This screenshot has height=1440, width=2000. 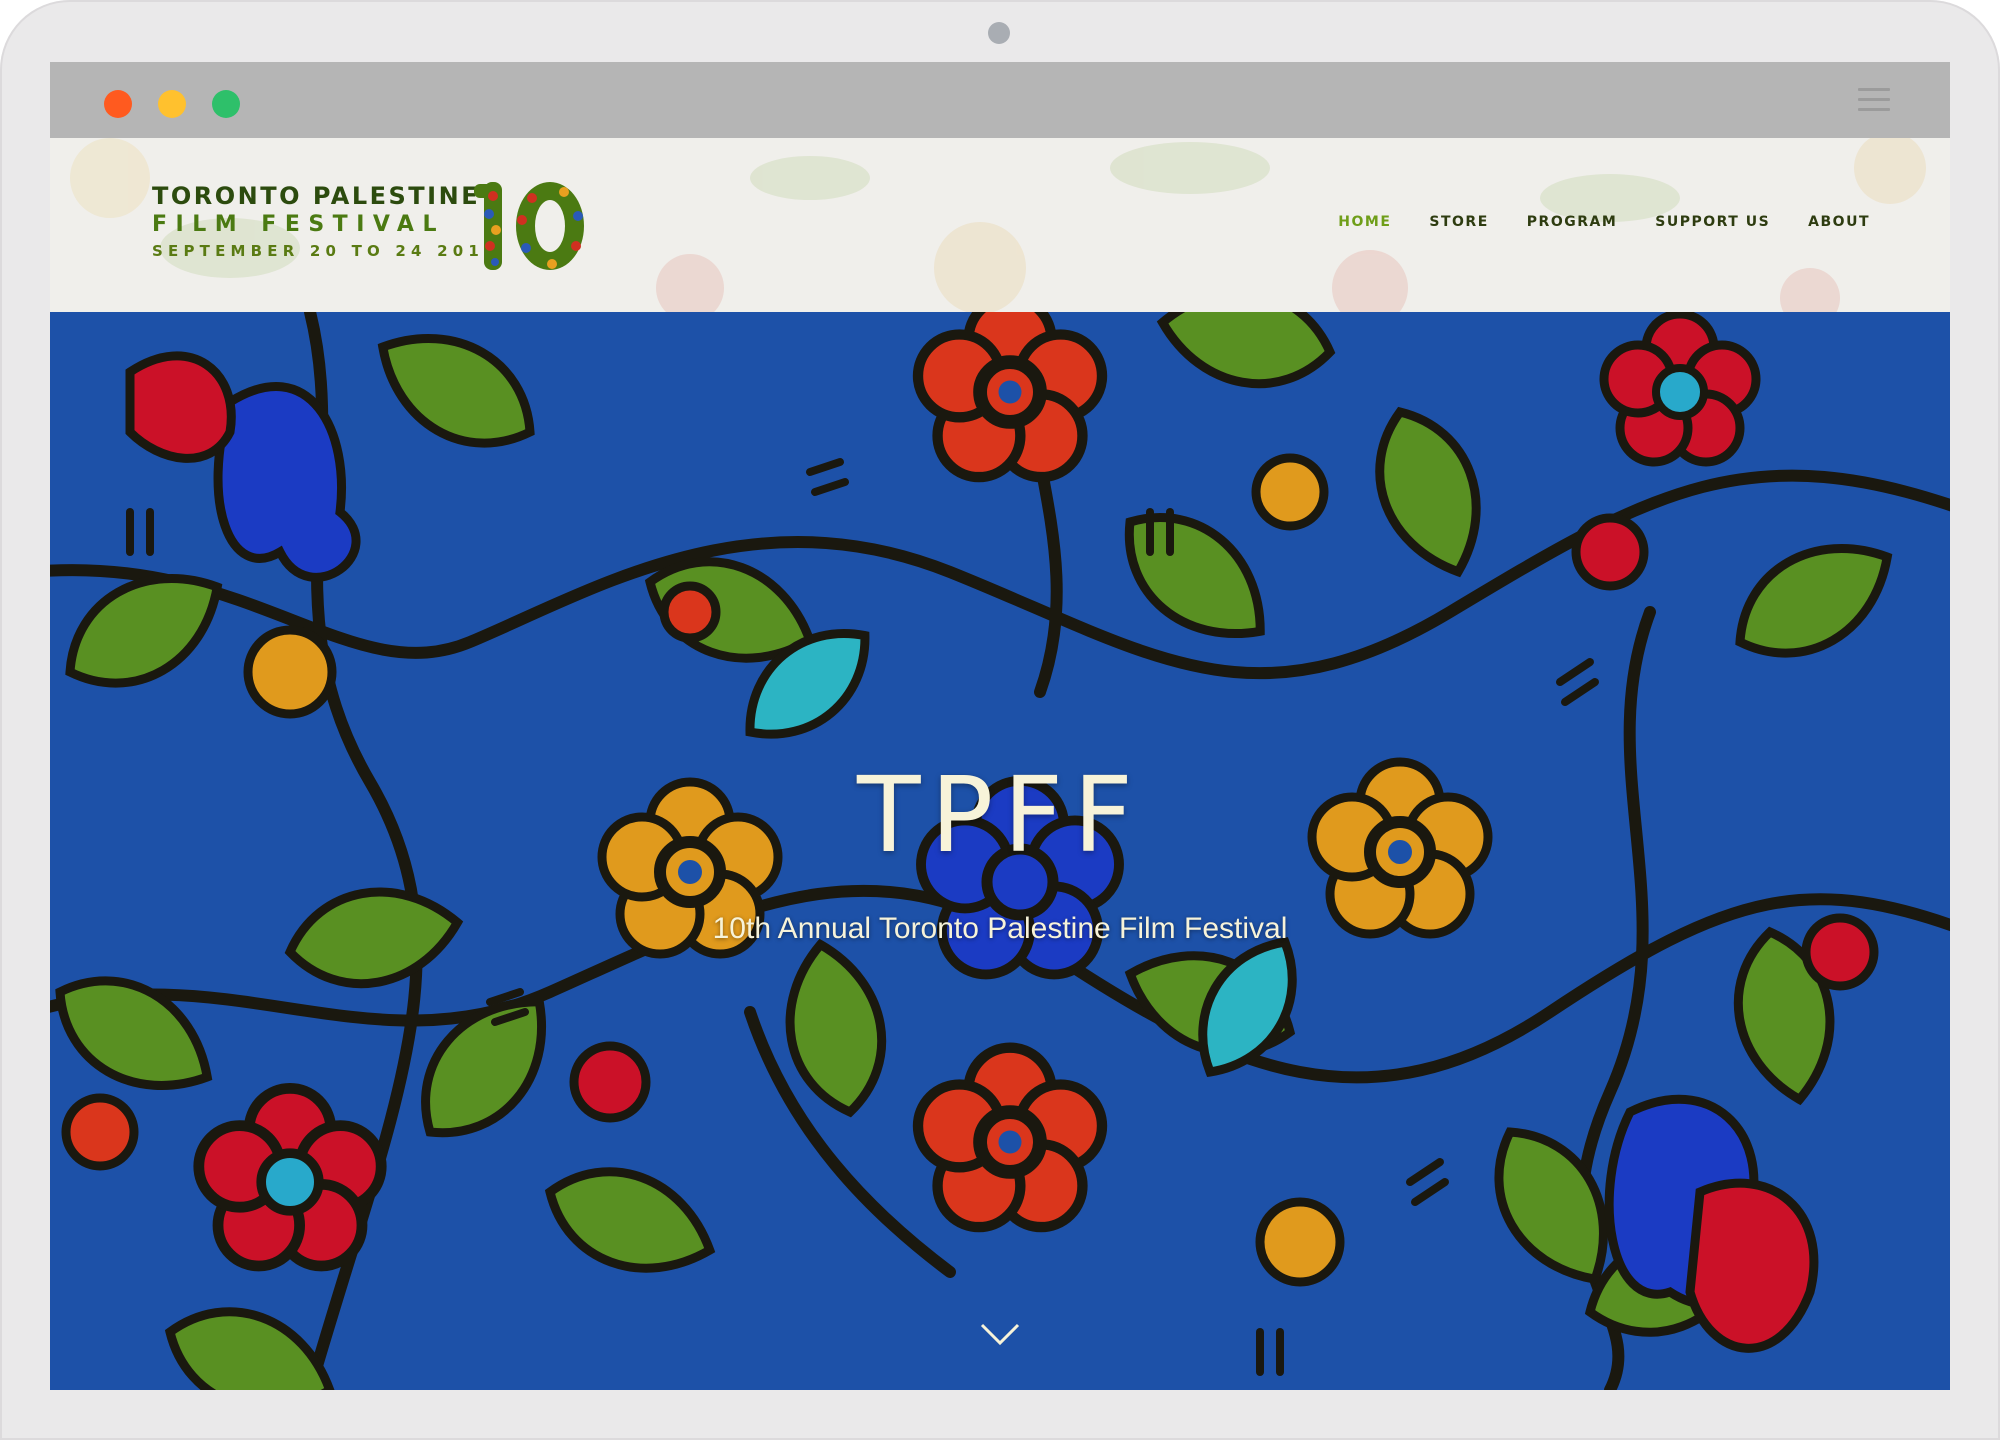 What do you see at coordinates (1000, 100) in the screenshot?
I see `browser-titlebar` at bounding box center [1000, 100].